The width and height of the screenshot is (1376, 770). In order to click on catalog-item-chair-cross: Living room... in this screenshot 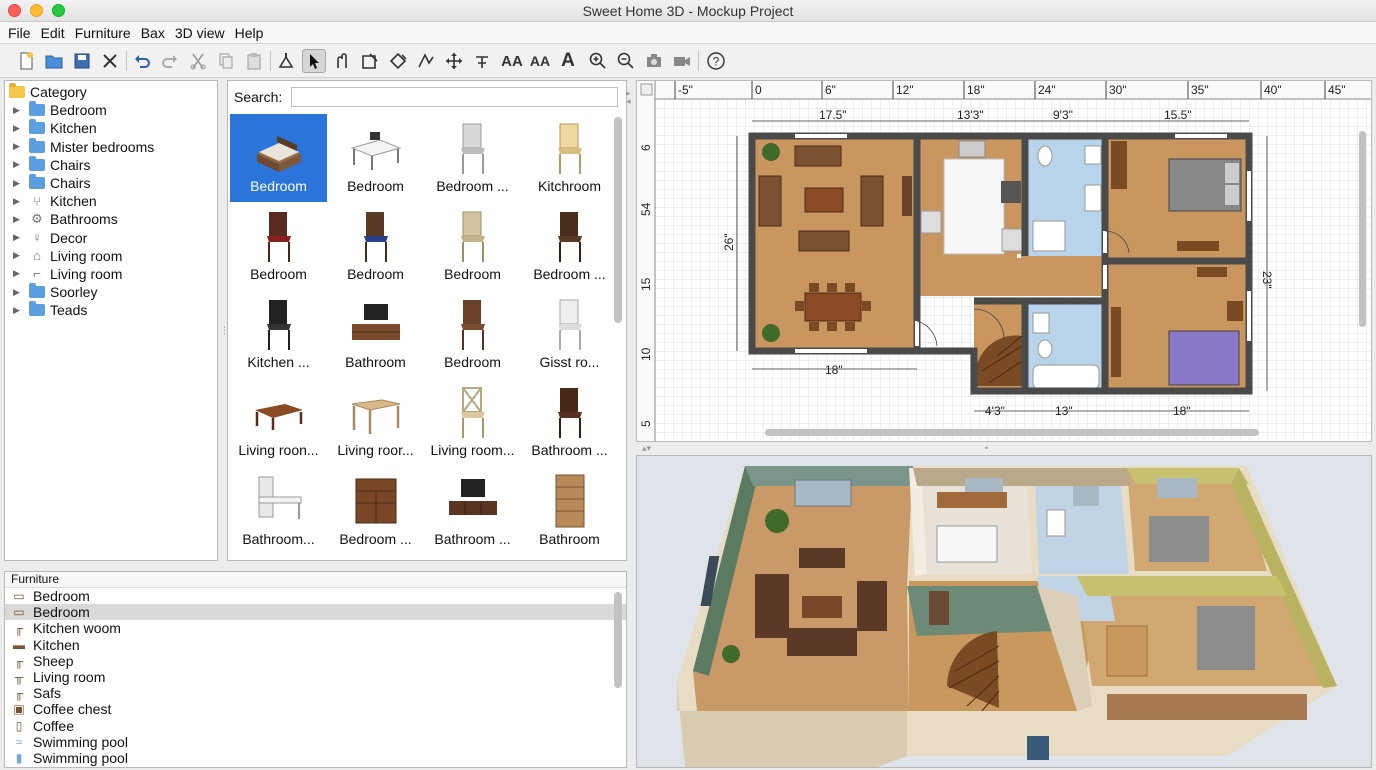, I will do `click(472, 422)`.